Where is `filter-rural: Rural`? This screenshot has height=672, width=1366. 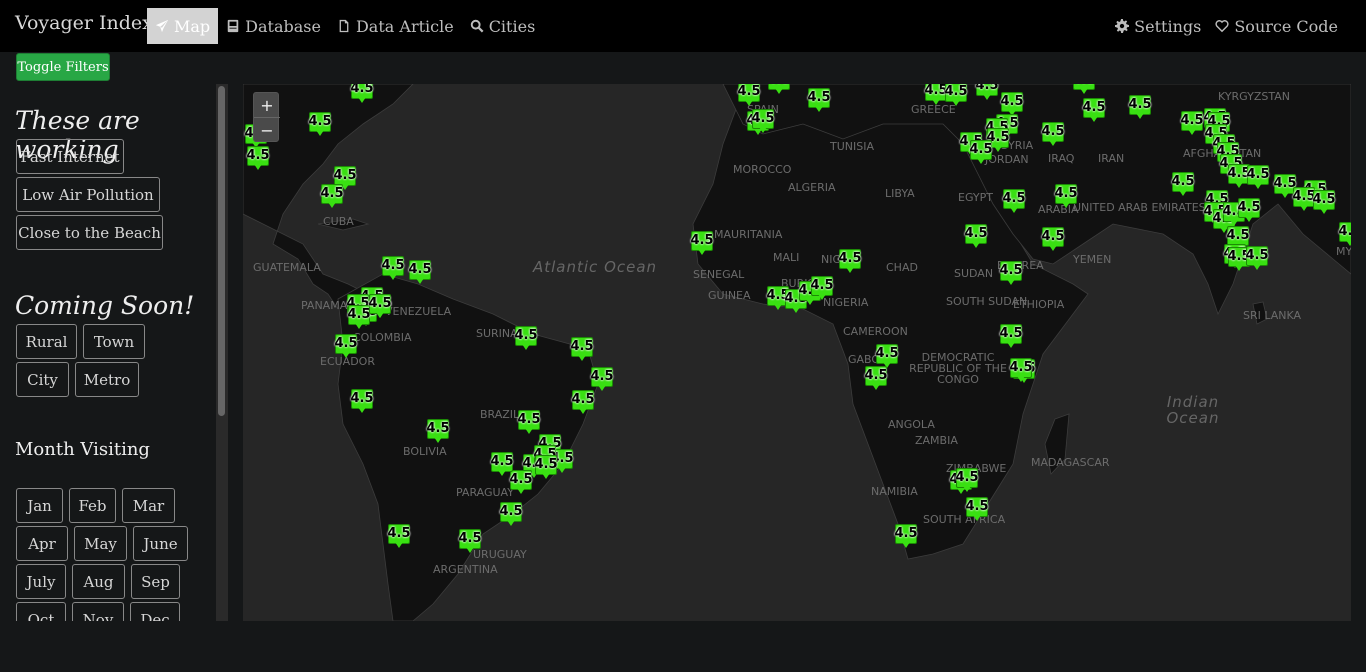 filter-rural: Rural is located at coordinates (46, 341).